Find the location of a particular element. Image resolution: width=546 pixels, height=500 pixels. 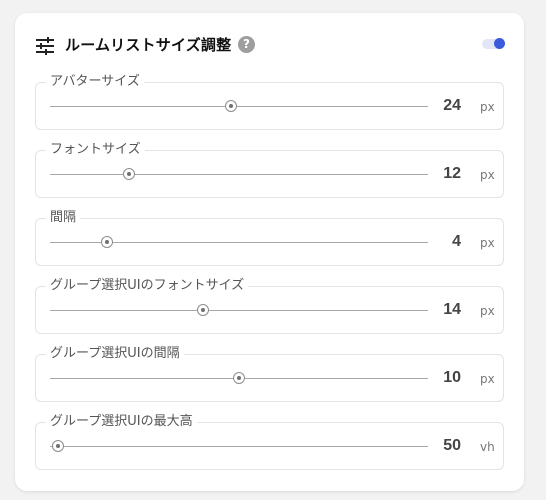

setting-spacing: 間隔 4 px is located at coordinates (269, 237).